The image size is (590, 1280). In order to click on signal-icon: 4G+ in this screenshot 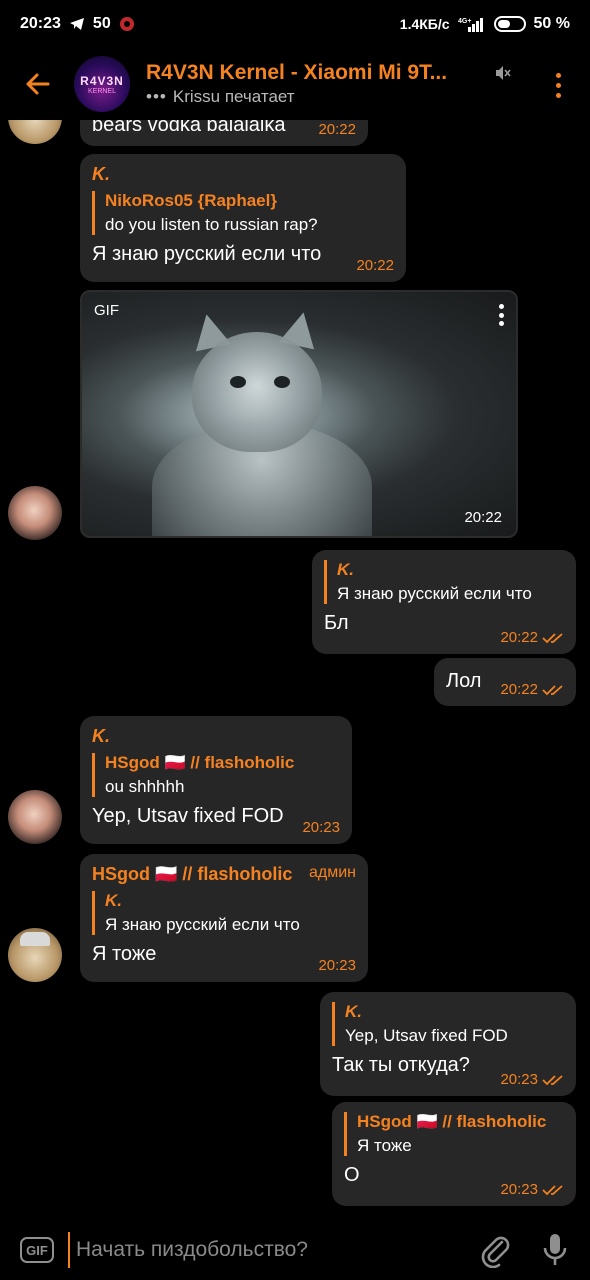, I will do `click(470, 25)`.